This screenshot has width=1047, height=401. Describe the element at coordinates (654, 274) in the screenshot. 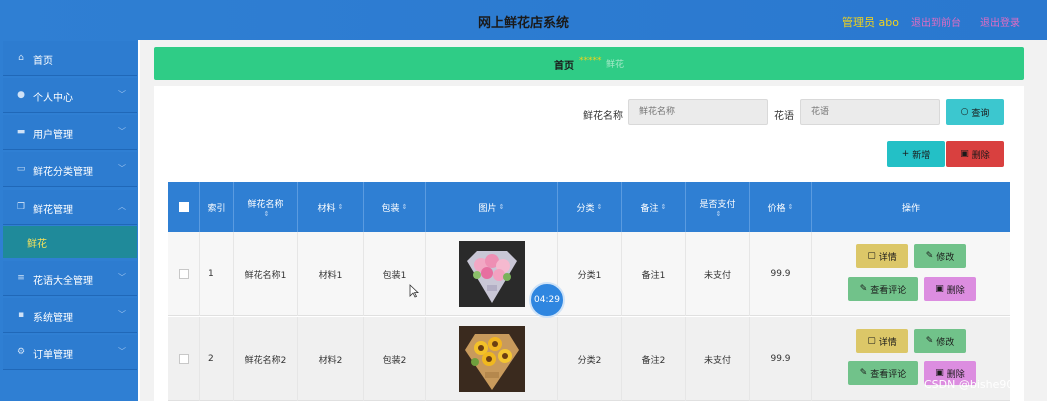

I see `cell-note: 备注1` at that location.